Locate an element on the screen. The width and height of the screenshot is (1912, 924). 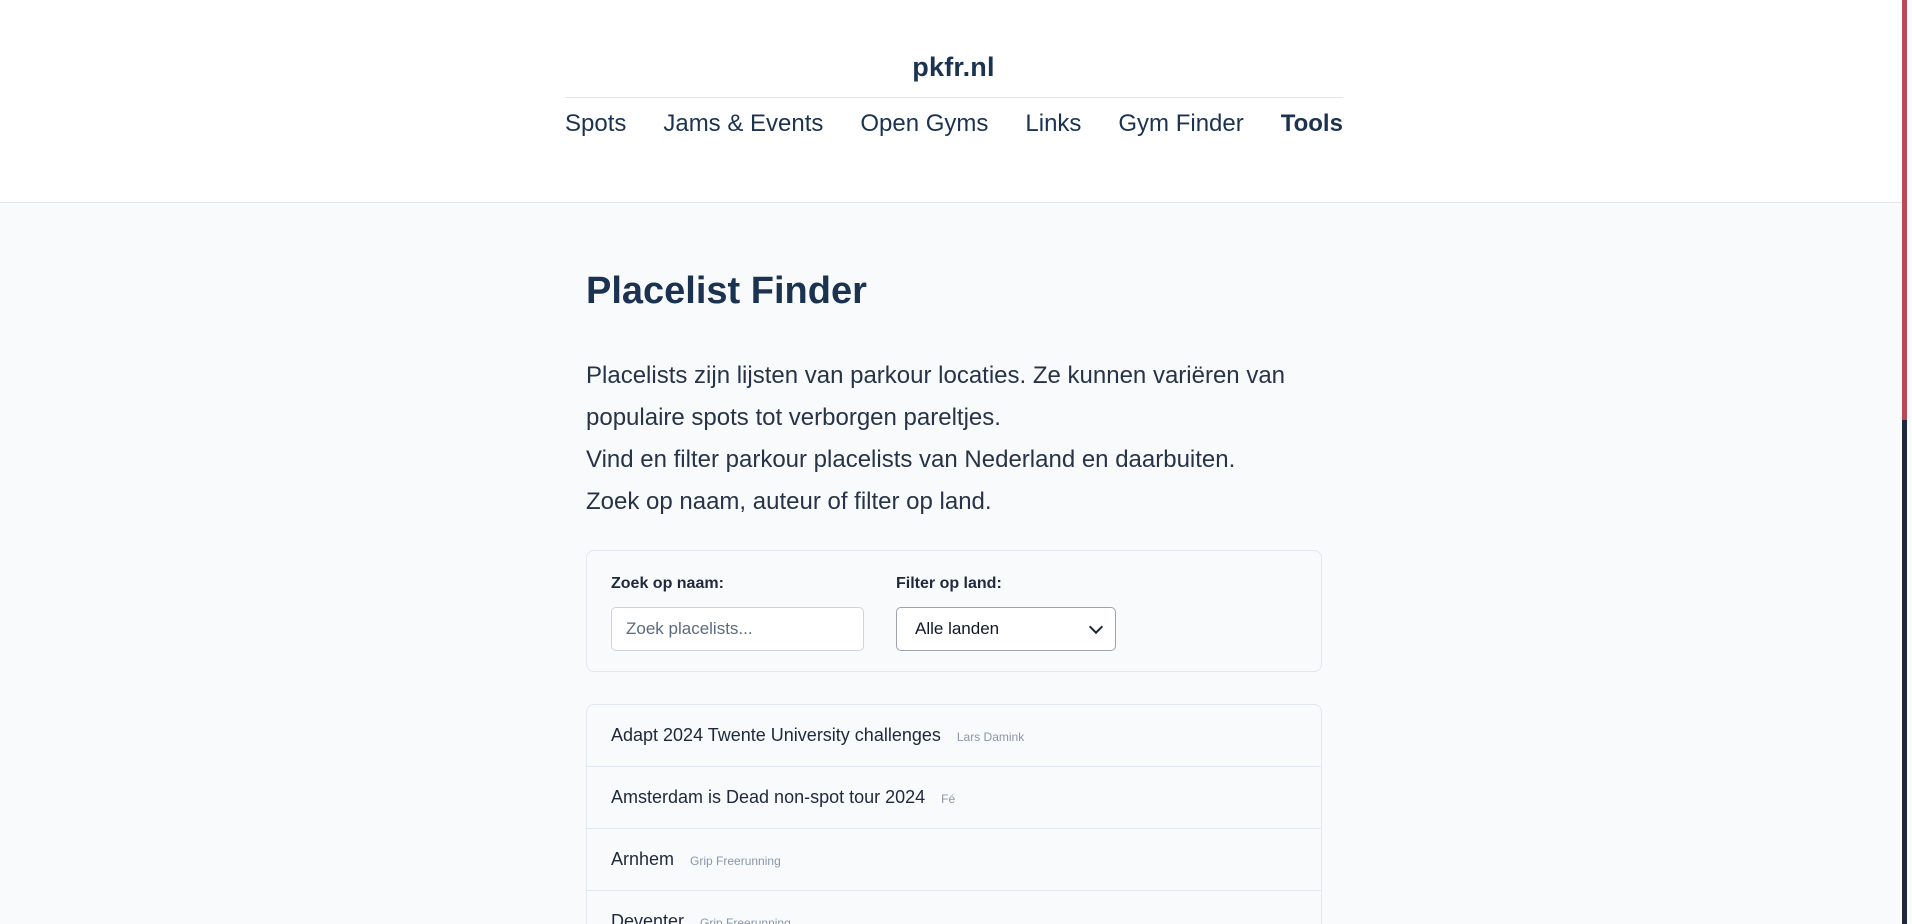
placelist-name: Arnhem is located at coordinates (643, 859).